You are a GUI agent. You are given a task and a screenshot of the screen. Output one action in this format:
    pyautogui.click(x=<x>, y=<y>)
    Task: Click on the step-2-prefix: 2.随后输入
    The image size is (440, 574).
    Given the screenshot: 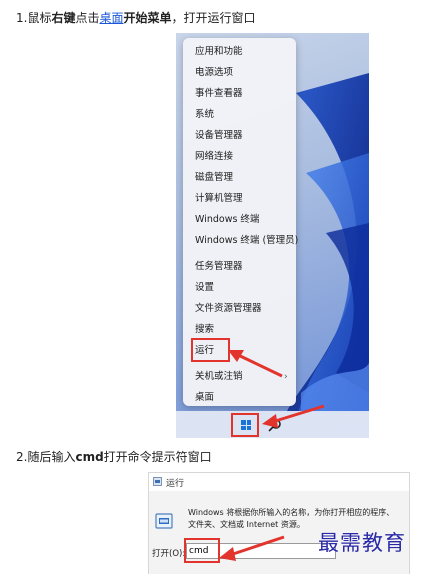 What is the action you would take?
    pyautogui.click(x=46, y=457)
    